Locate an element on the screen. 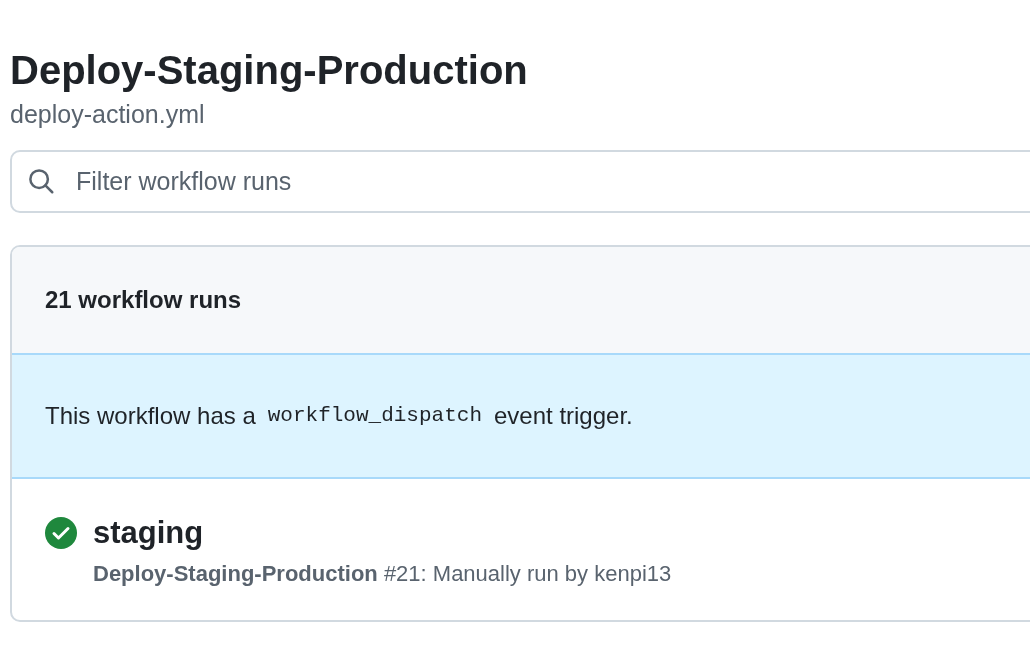 This screenshot has height=652, width=1030. workflow-file-name: deploy-action.yml is located at coordinates (107, 114).